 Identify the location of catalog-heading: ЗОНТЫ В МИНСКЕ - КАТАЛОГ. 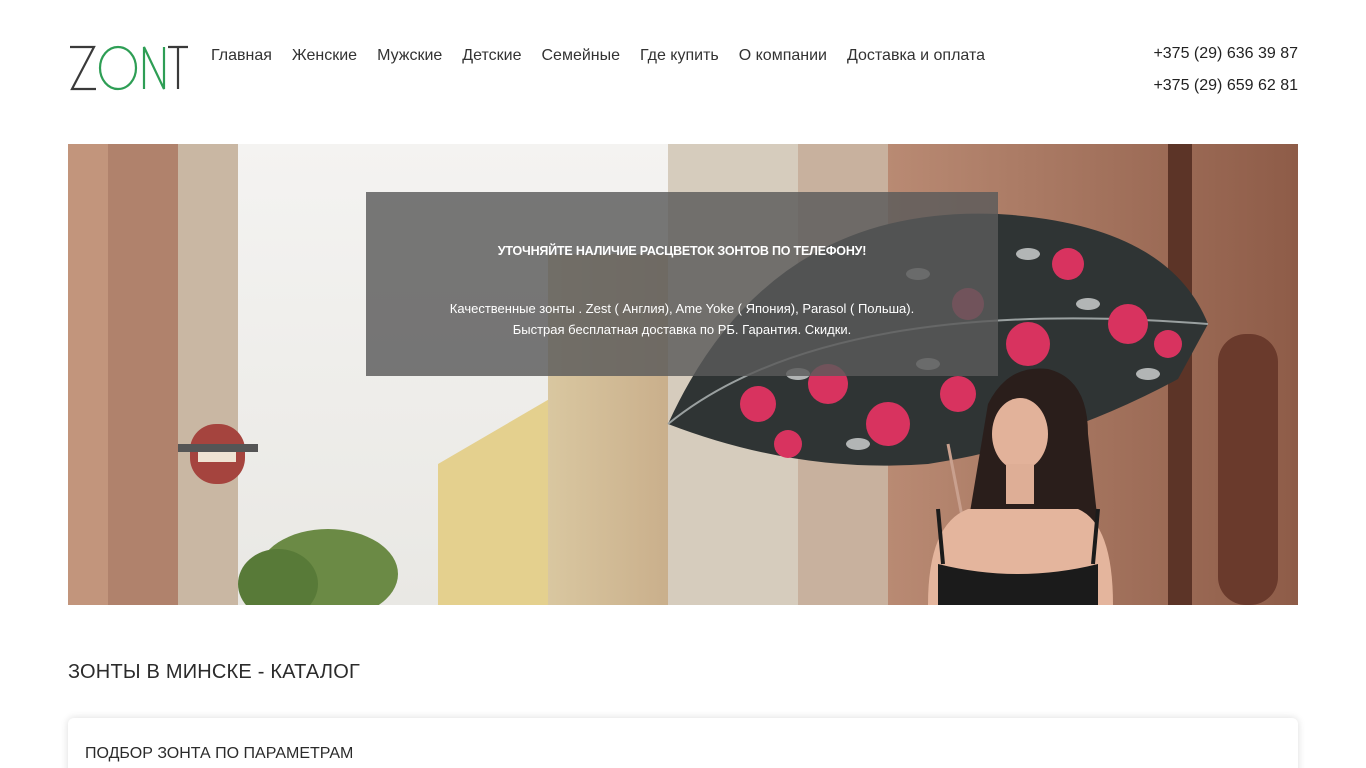
(214, 672).